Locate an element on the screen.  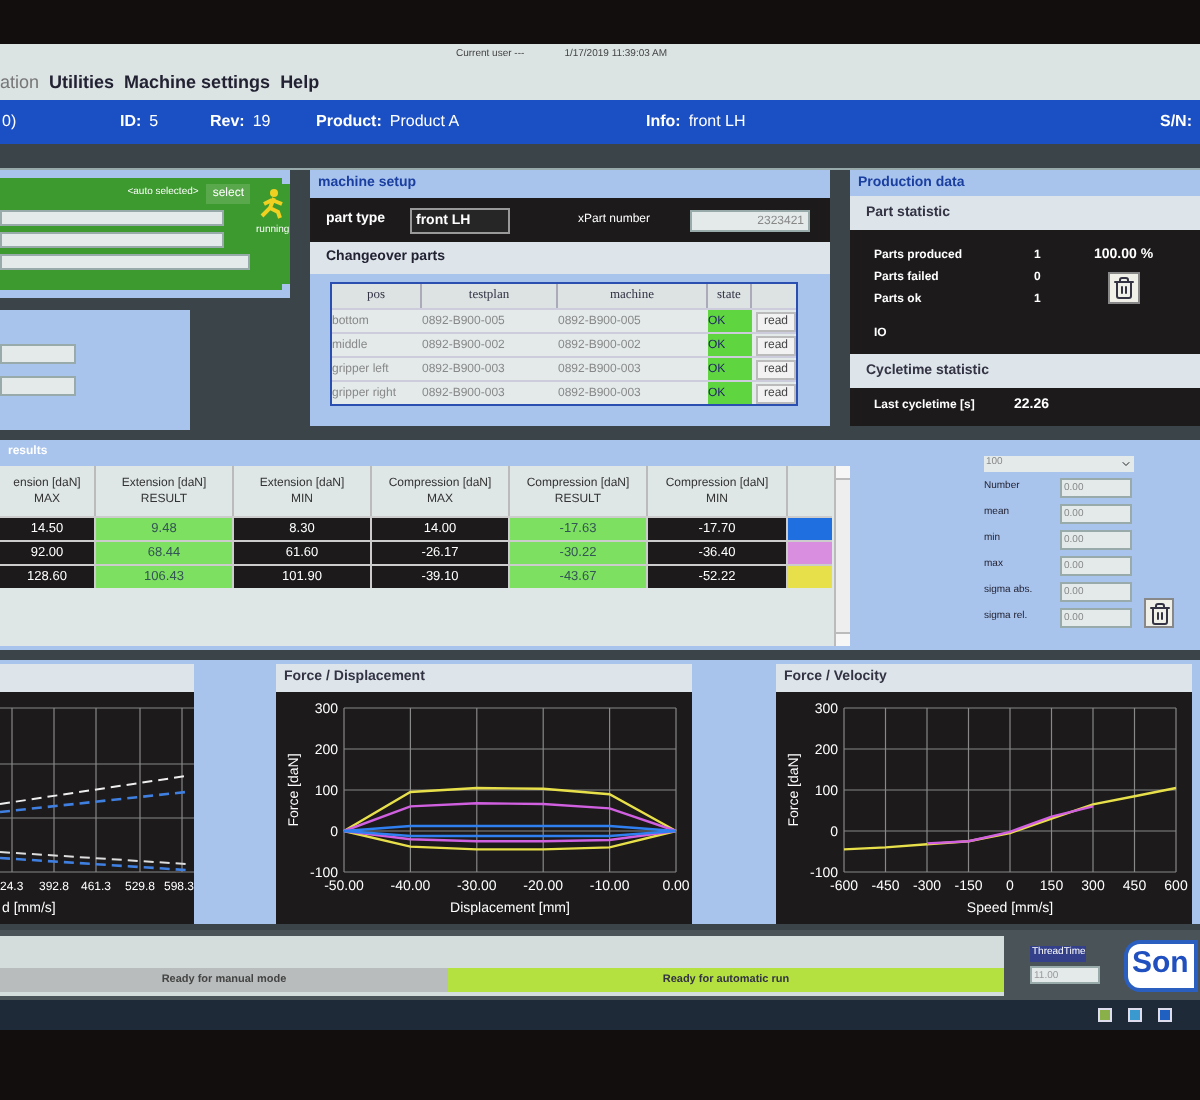
info-value: 19 is located at coordinates (261, 122).